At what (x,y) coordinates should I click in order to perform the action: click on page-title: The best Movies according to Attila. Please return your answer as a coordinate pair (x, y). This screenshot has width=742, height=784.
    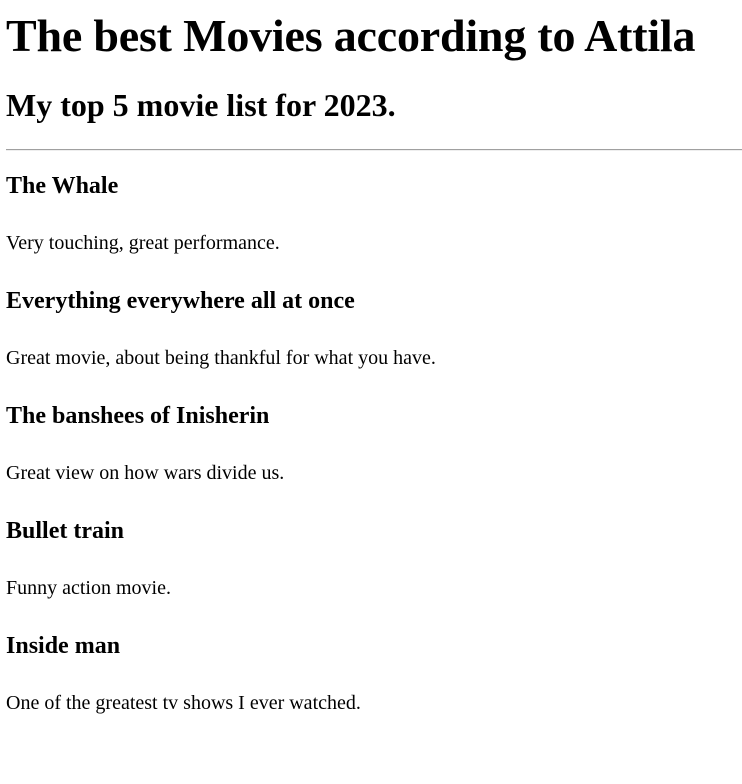
    Looking at the image, I should click on (351, 35).